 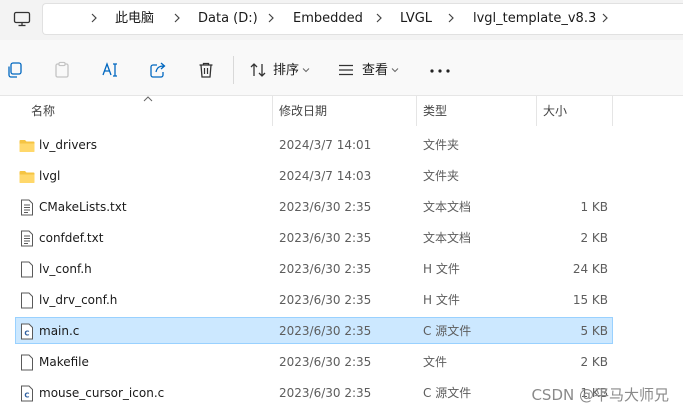 What do you see at coordinates (303, 111) in the screenshot?
I see `column-header-modified: 修改日期` at bounding box center [303, 111].